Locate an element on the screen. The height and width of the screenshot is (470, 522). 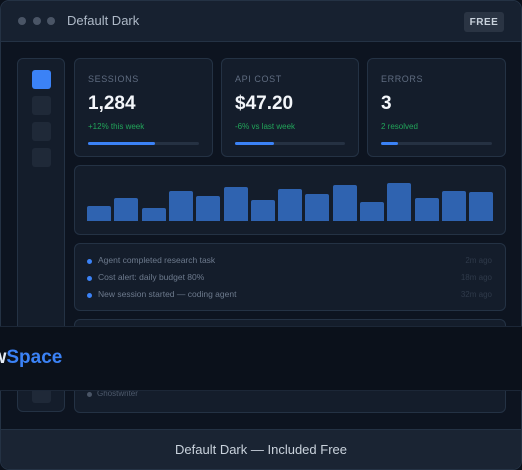
card-label: API COST is located at coordinates (258, 79).